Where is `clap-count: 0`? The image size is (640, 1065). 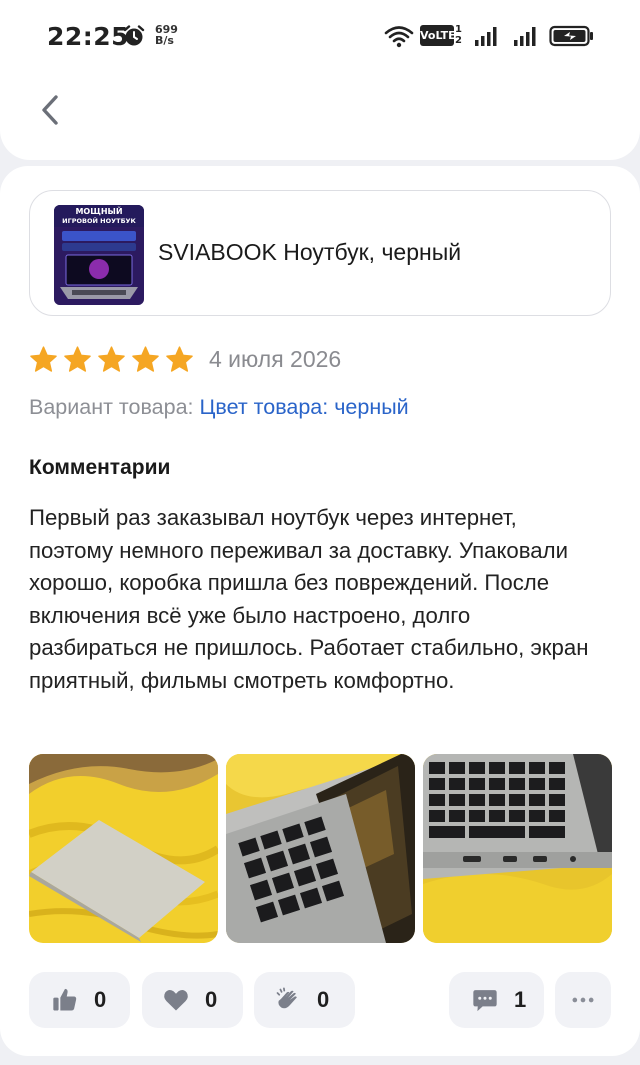 clap-count: 0 is located at coordinates (323, 999).